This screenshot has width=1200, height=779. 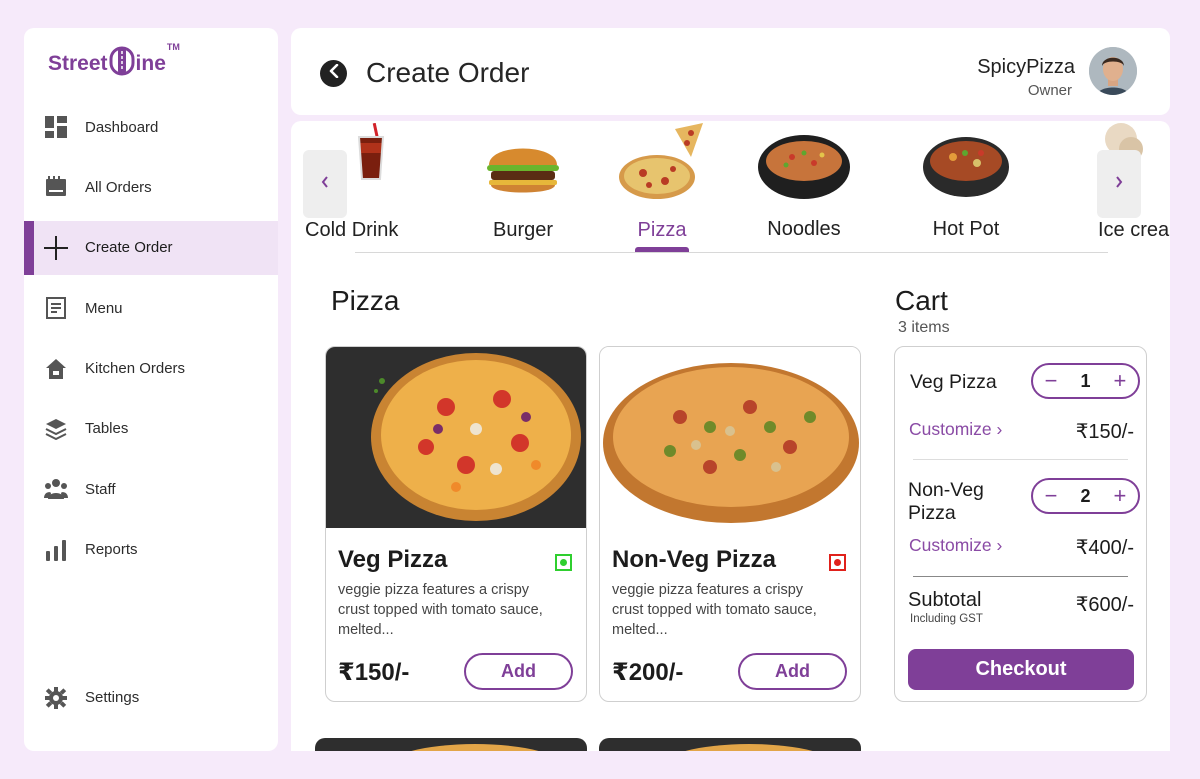 I want to click on non-veg-pizza-image, so click(x=730, y=437).